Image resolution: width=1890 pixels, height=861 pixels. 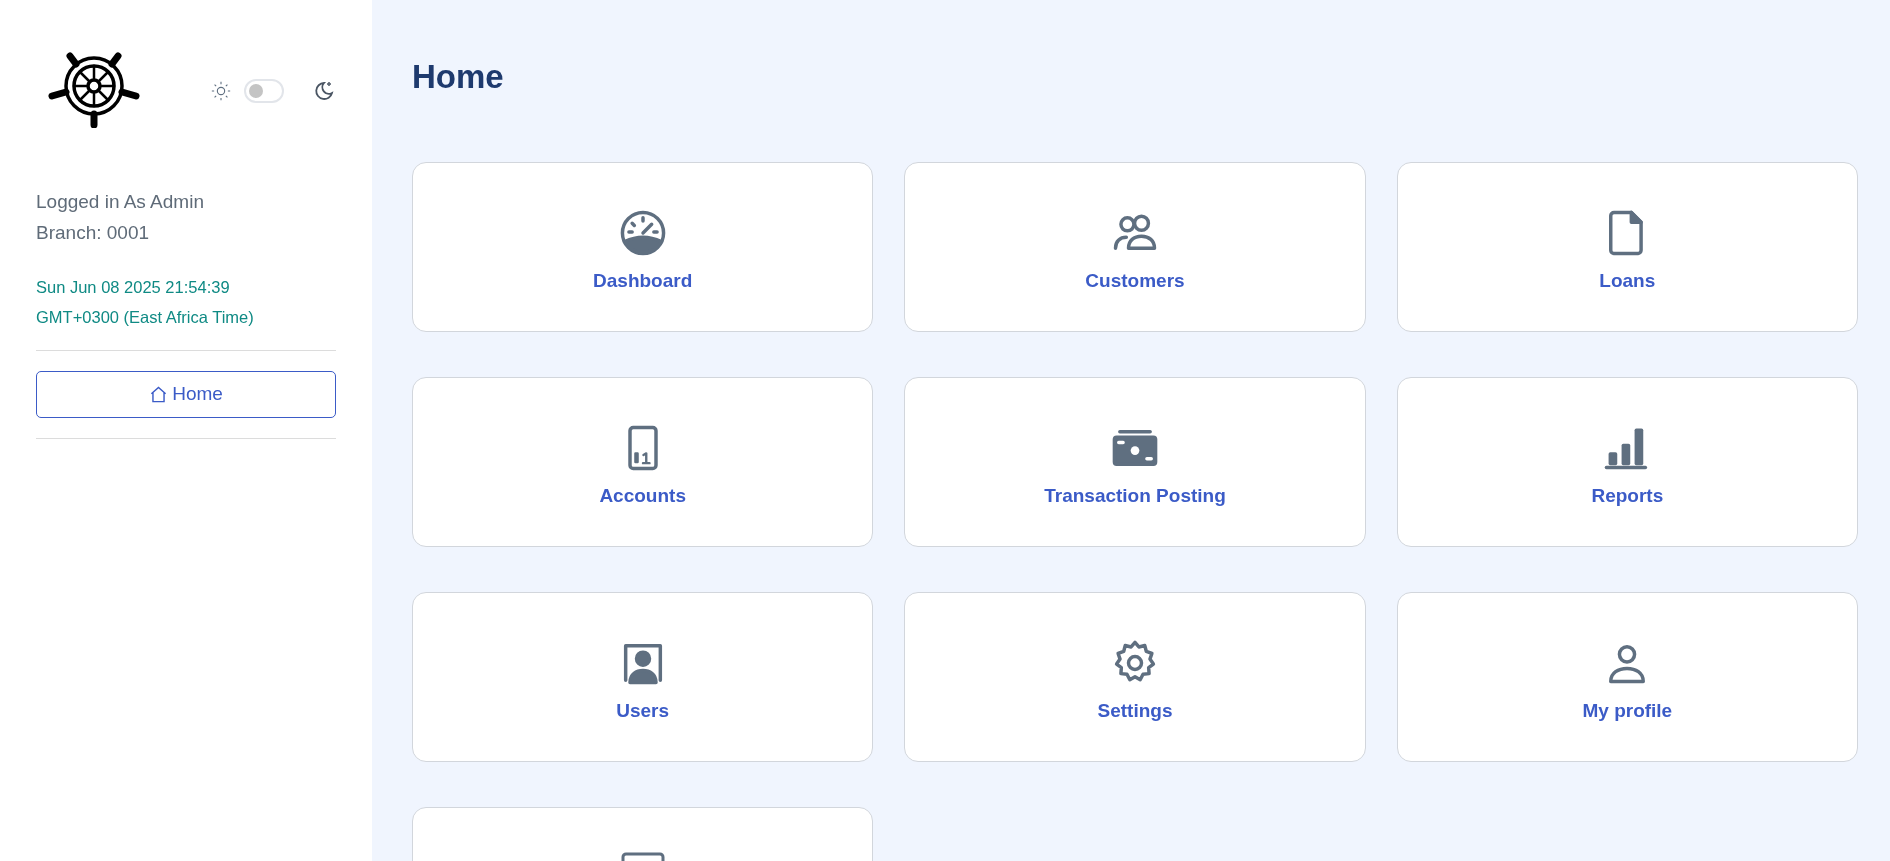 What do you see at coordinates (1135, 247) in the screenshot?
I see `module-card: Customers` at bounding box center [1135, 247].